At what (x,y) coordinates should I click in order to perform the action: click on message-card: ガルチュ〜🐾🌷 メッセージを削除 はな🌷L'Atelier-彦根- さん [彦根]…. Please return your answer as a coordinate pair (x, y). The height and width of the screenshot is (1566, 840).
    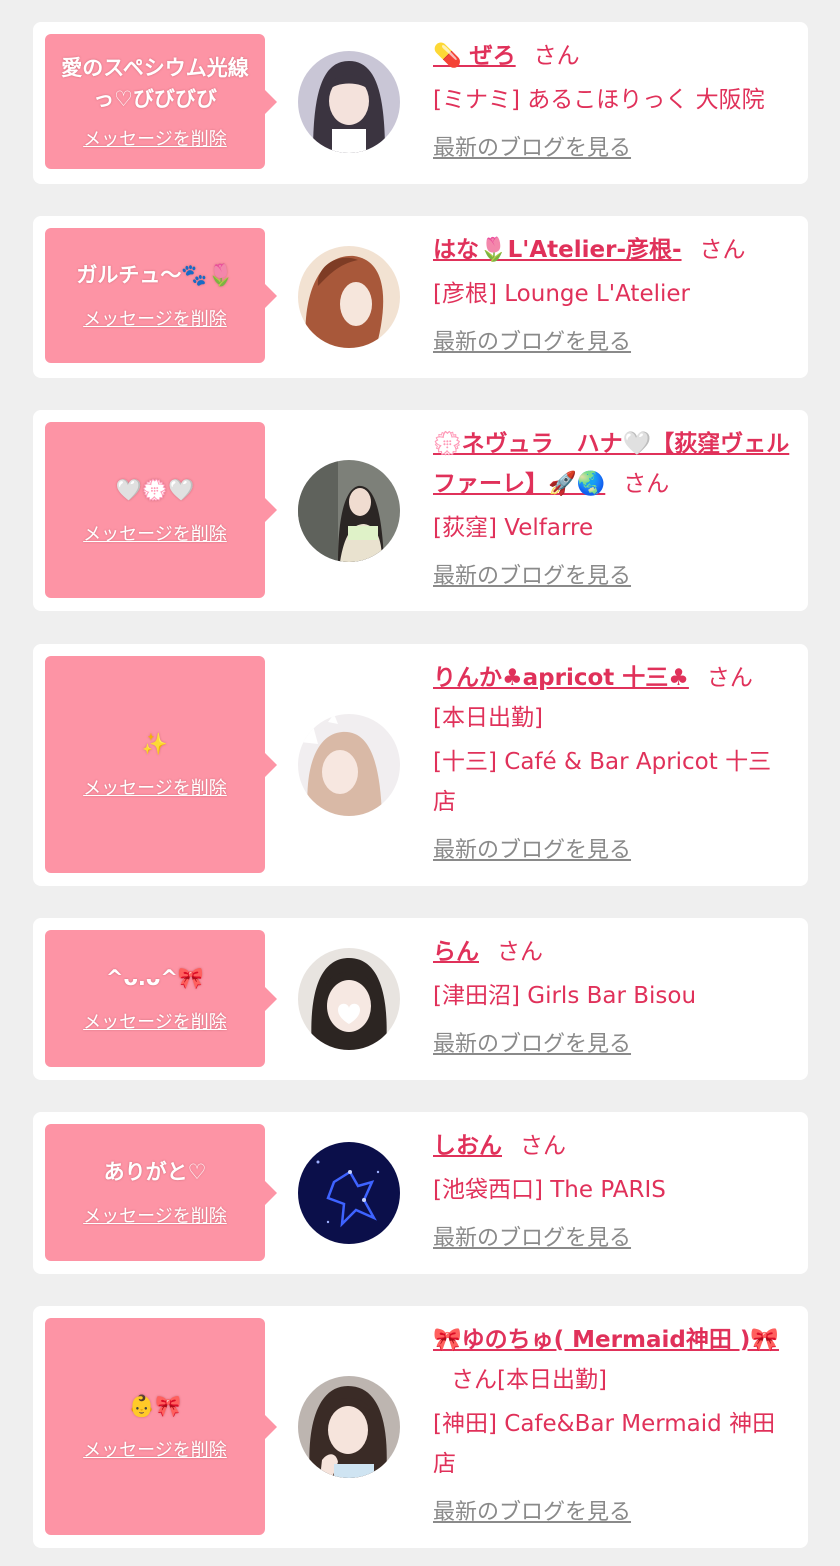
    Looking at the image, I should click on (420, 297).